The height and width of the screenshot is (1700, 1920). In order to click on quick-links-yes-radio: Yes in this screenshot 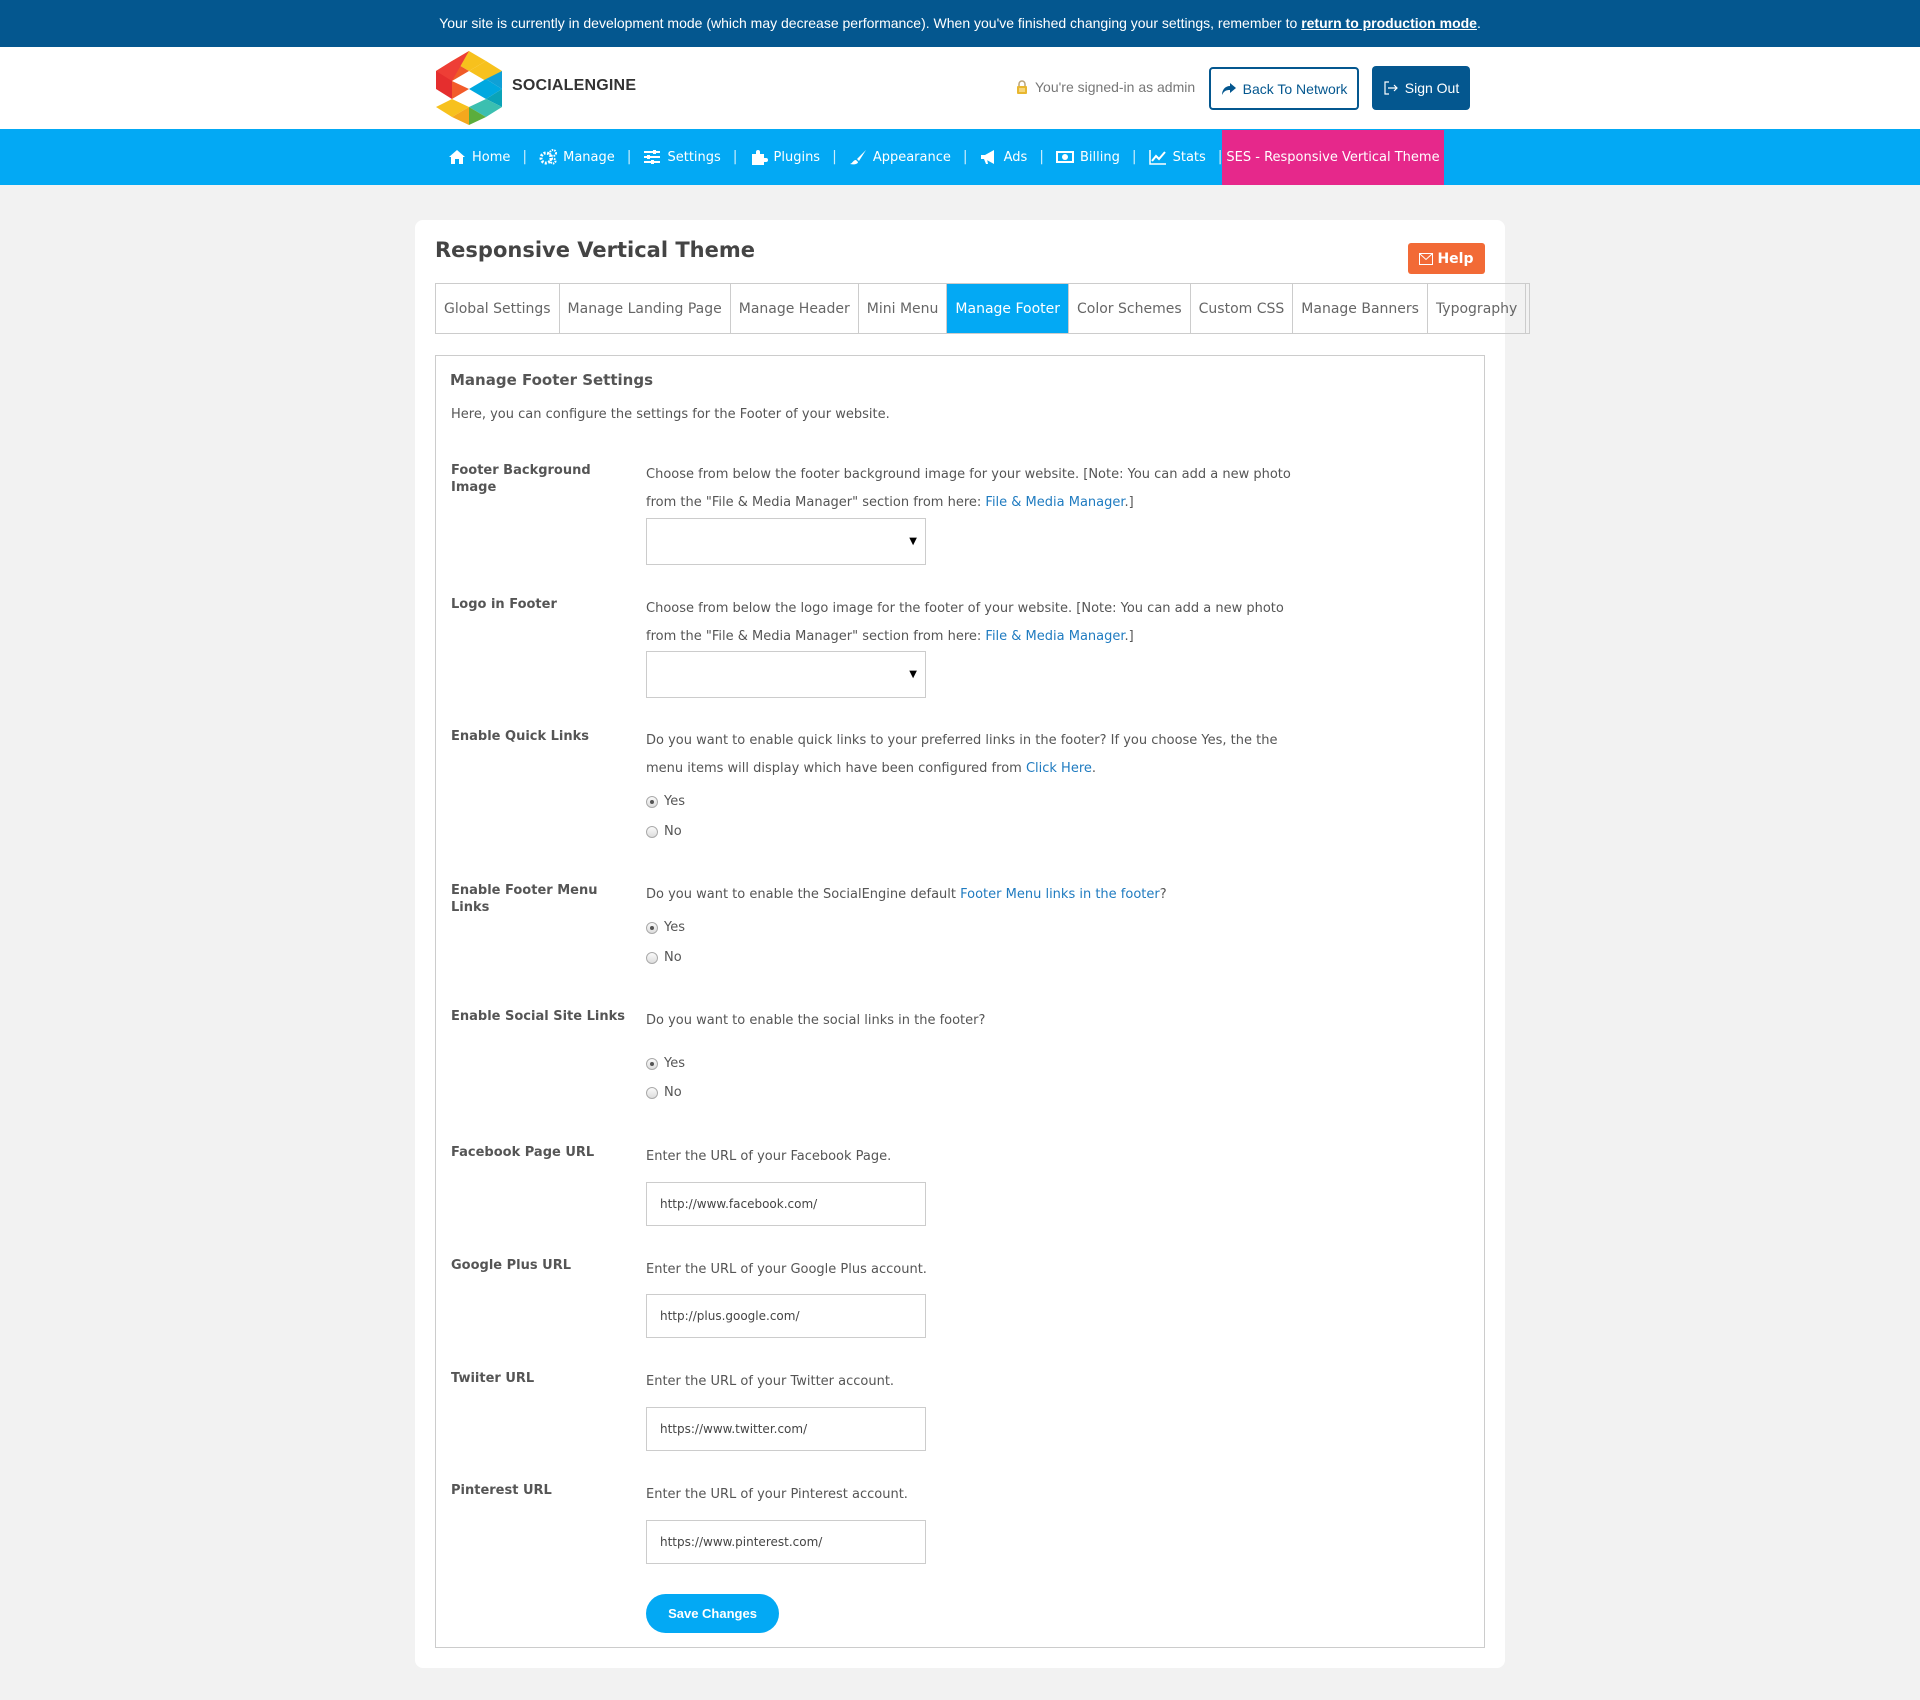, I will do `click(665, 801)`.